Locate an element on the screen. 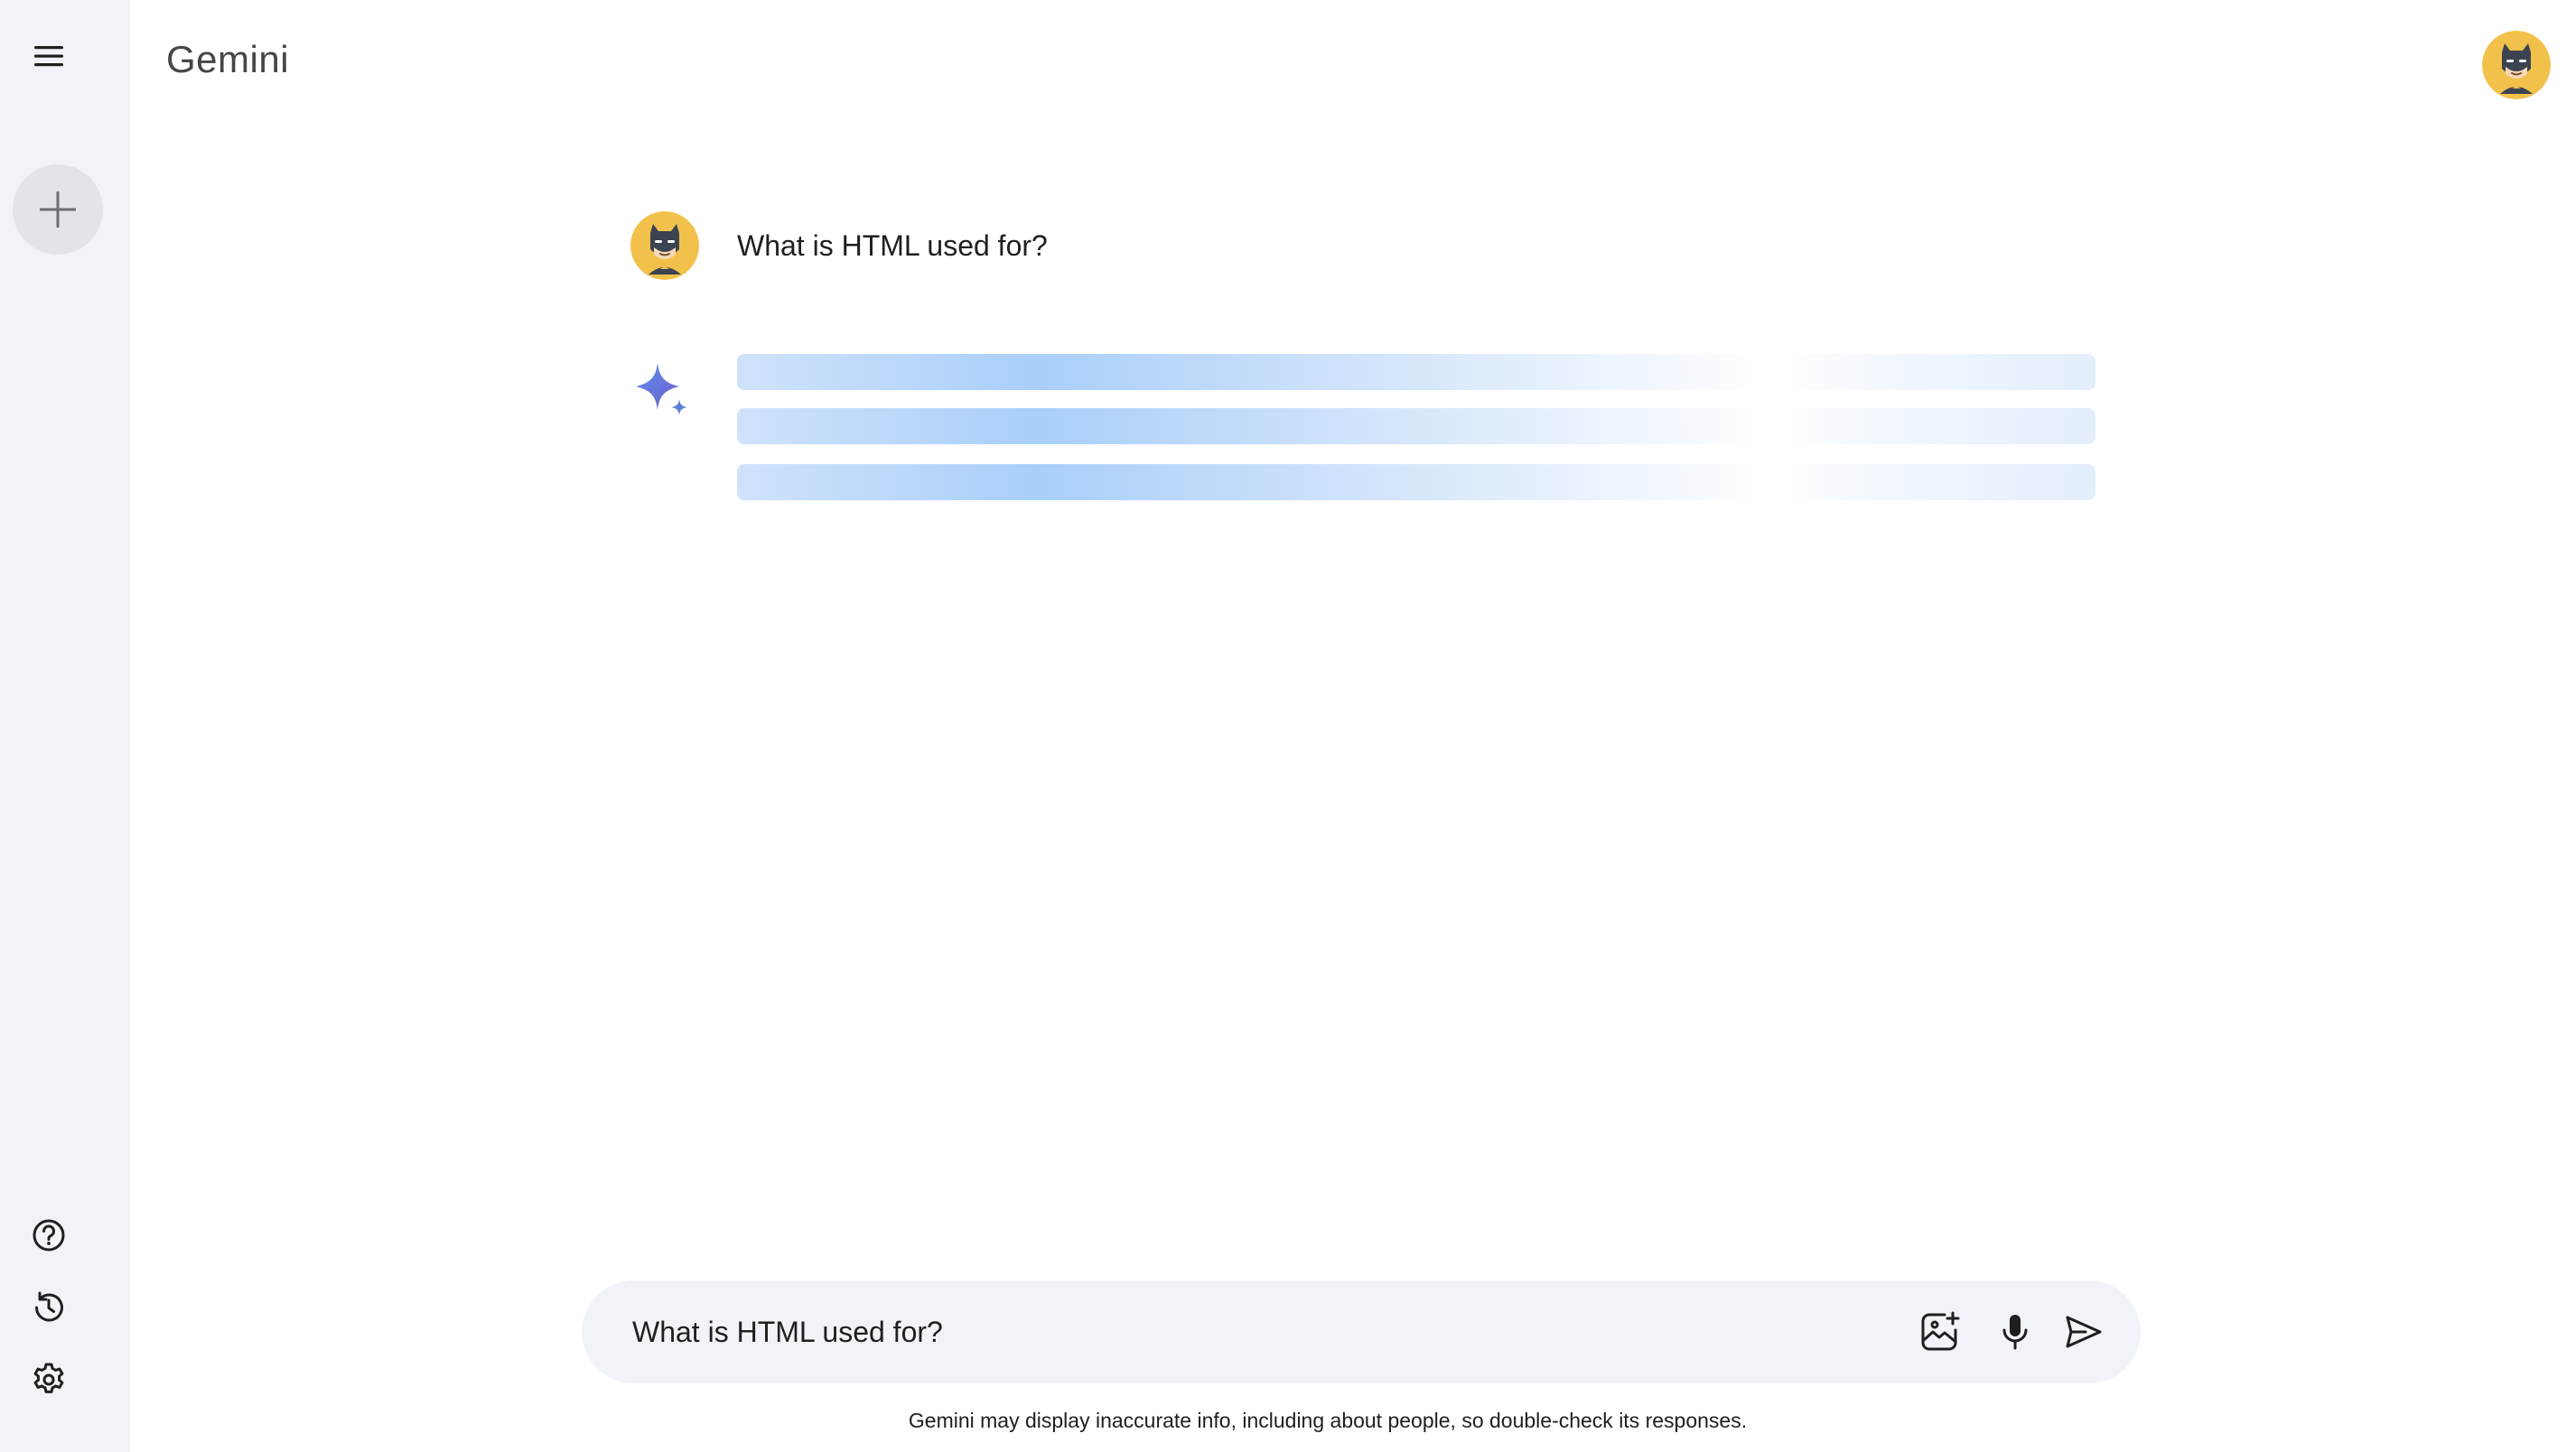 This screenshot has width=2576, height=1452. prompt-input is located at coordinates (1219, 1332).